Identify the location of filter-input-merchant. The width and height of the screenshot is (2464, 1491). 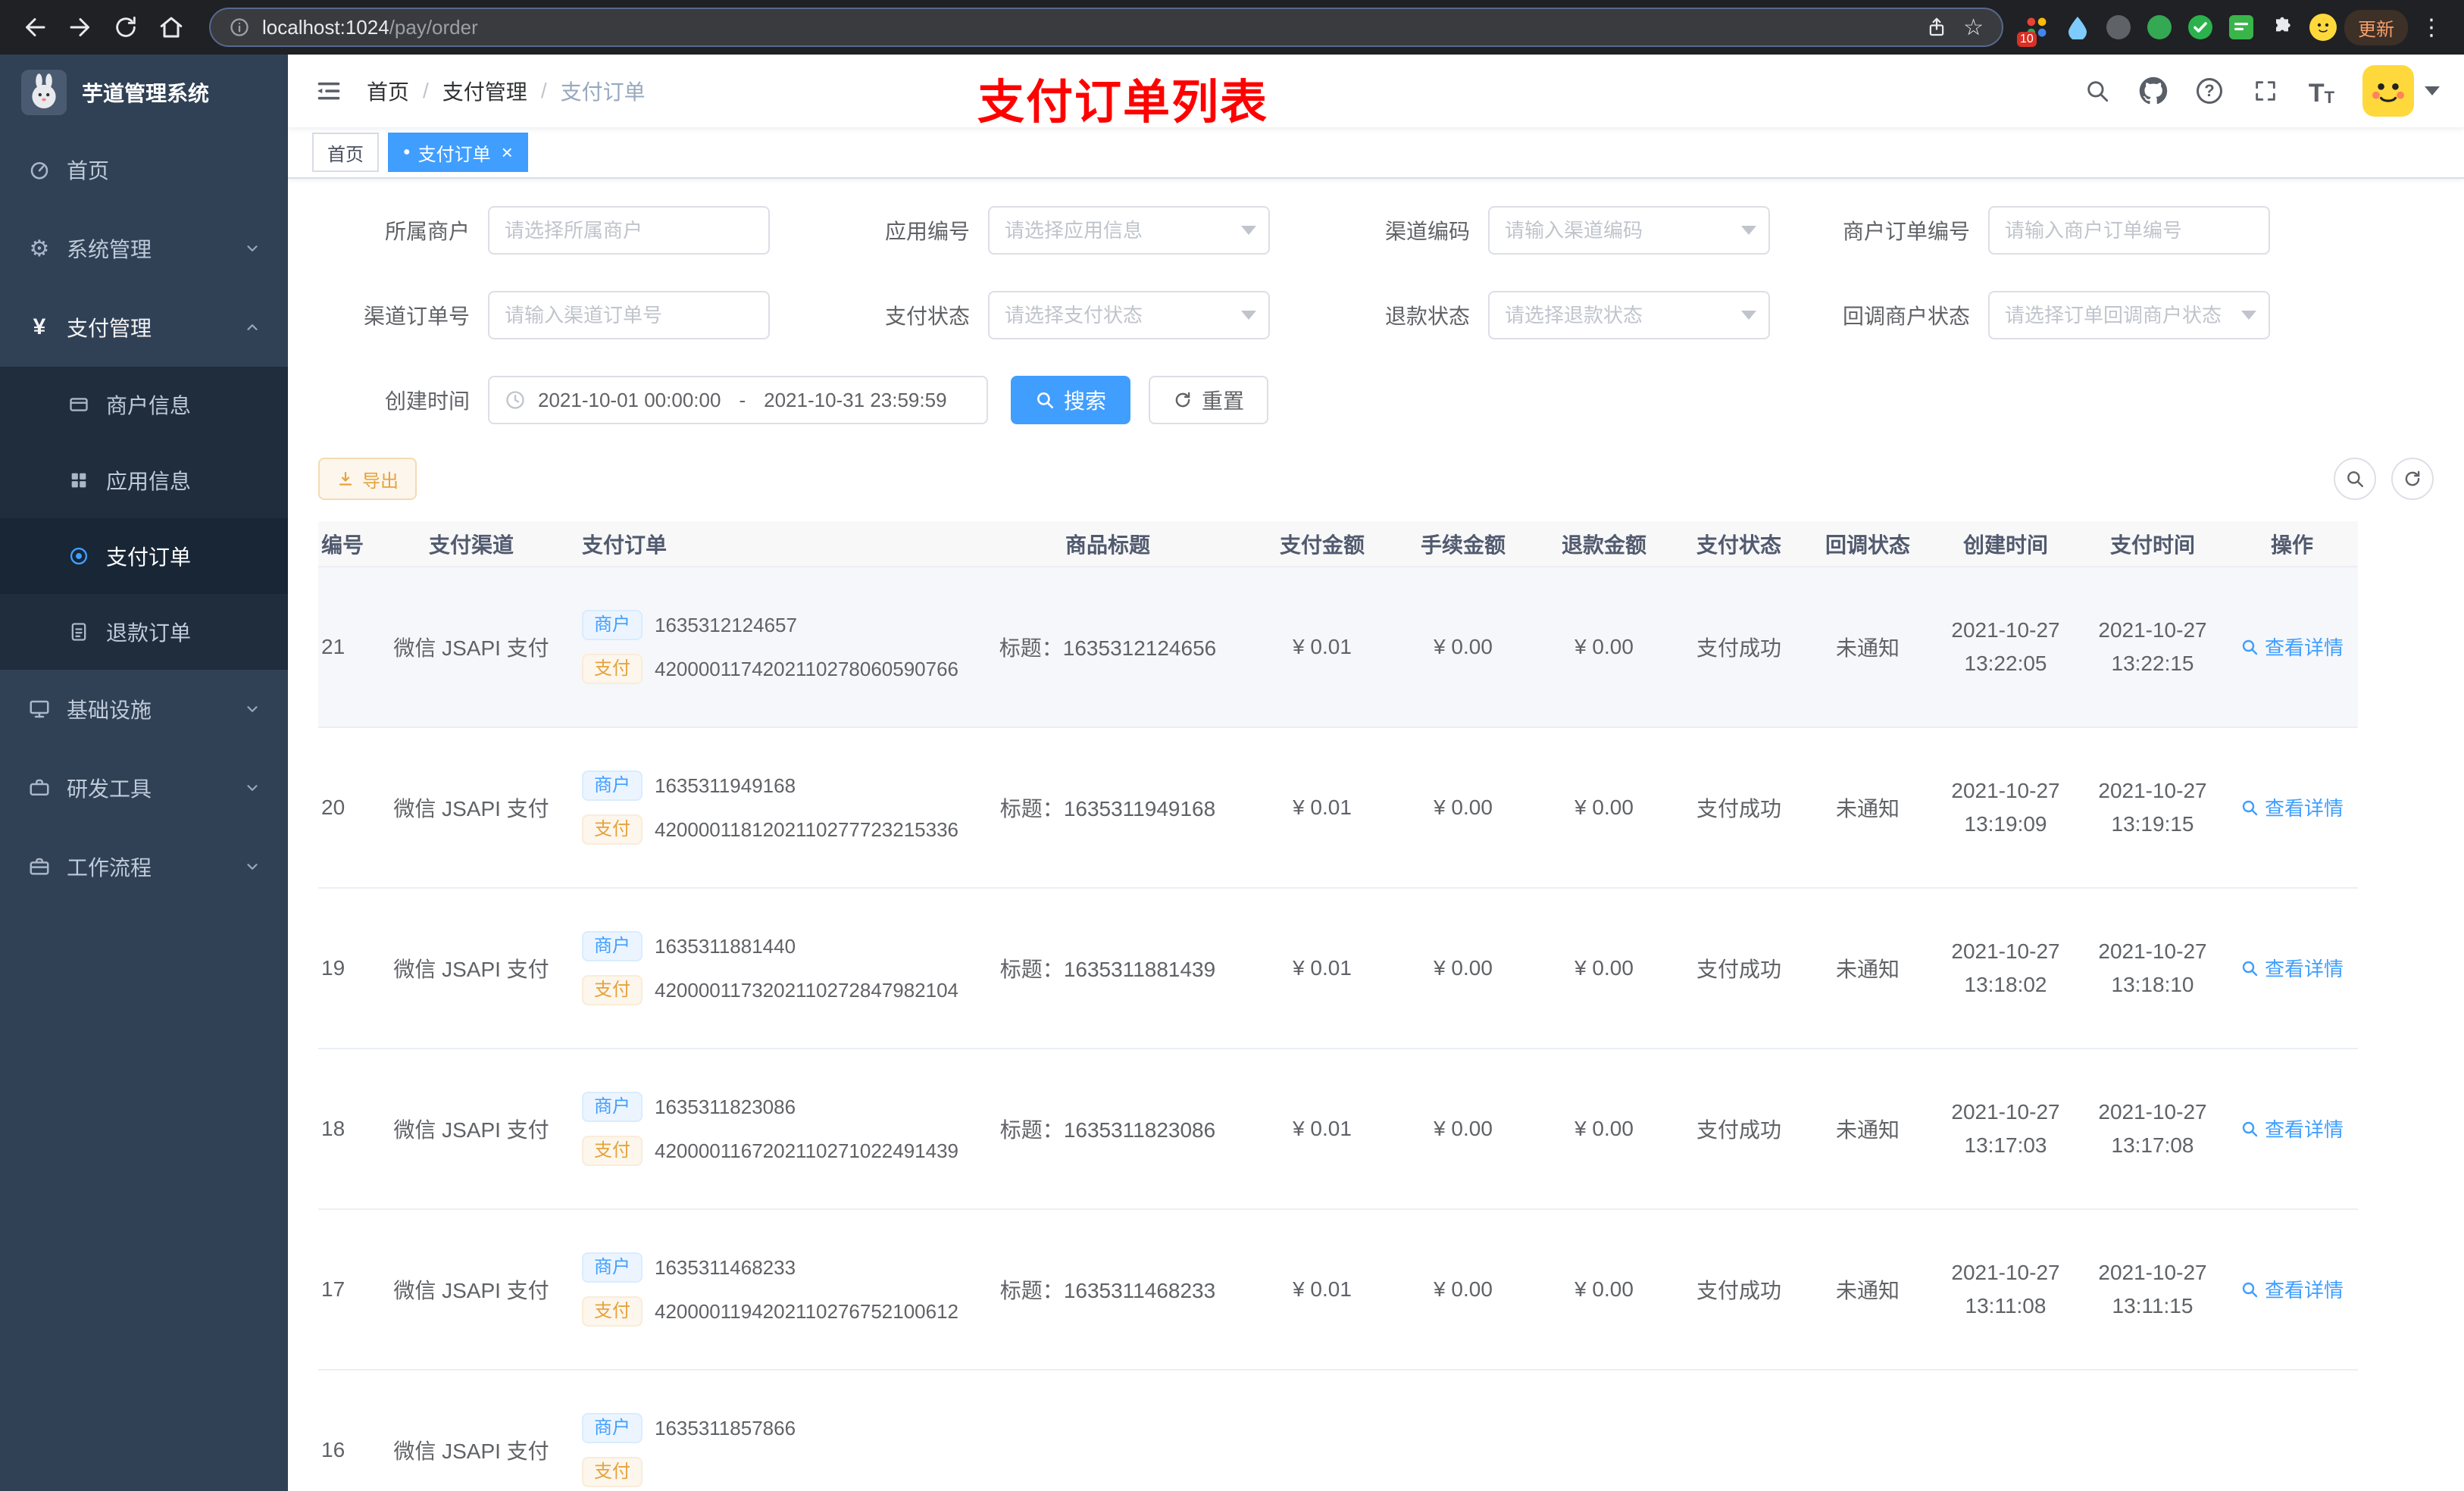
(629, 230).